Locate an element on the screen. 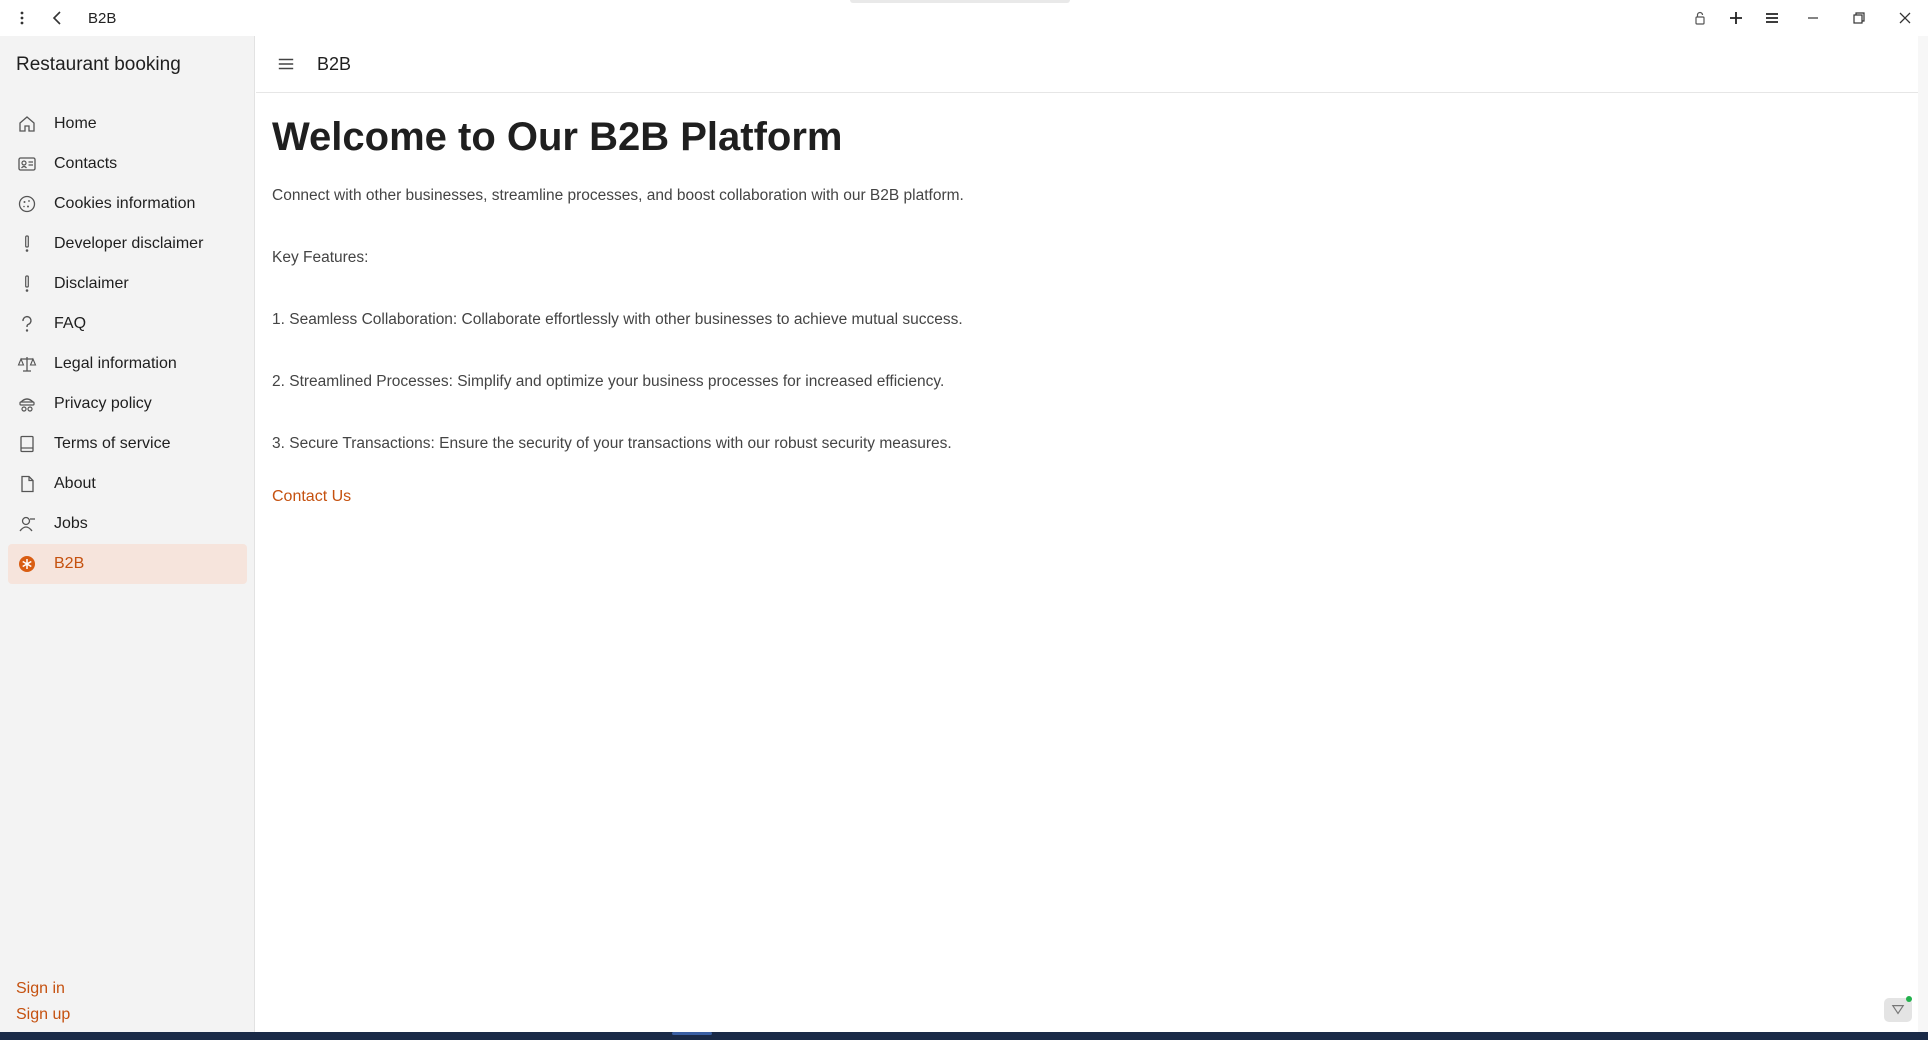  minimize-icon is located at coordinates (1813, 18).